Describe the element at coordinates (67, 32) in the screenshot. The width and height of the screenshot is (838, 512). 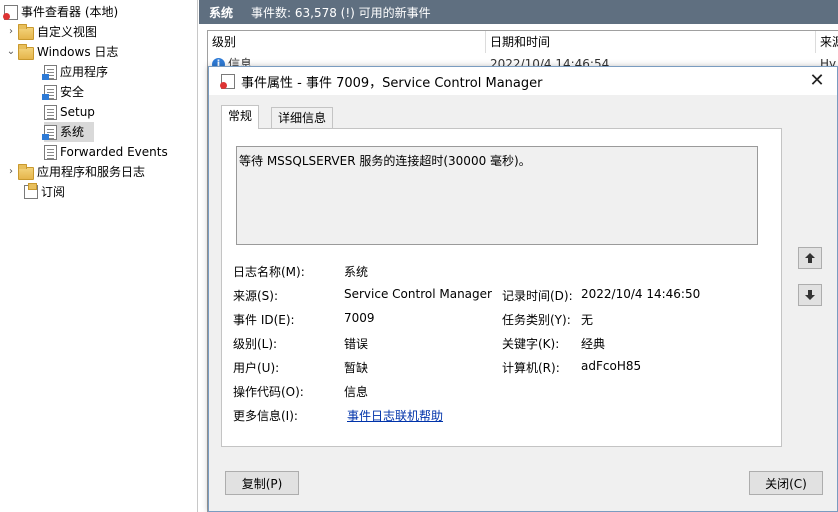
I see `tree-item-label: 自定义视图` at that location.